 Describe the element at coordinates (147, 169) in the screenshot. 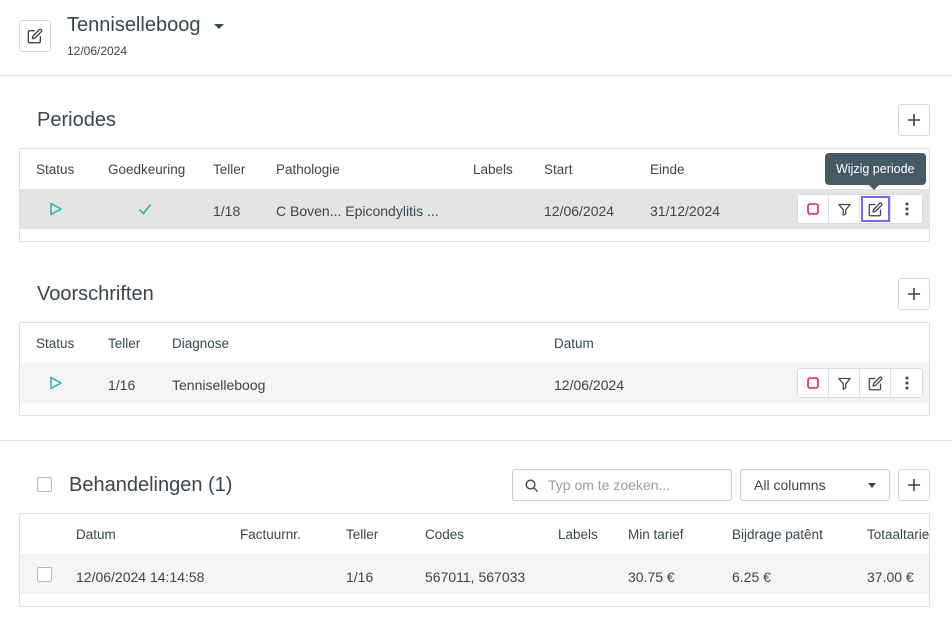

I see `column-header-goedkeuring: Goedkeuring` at that location.